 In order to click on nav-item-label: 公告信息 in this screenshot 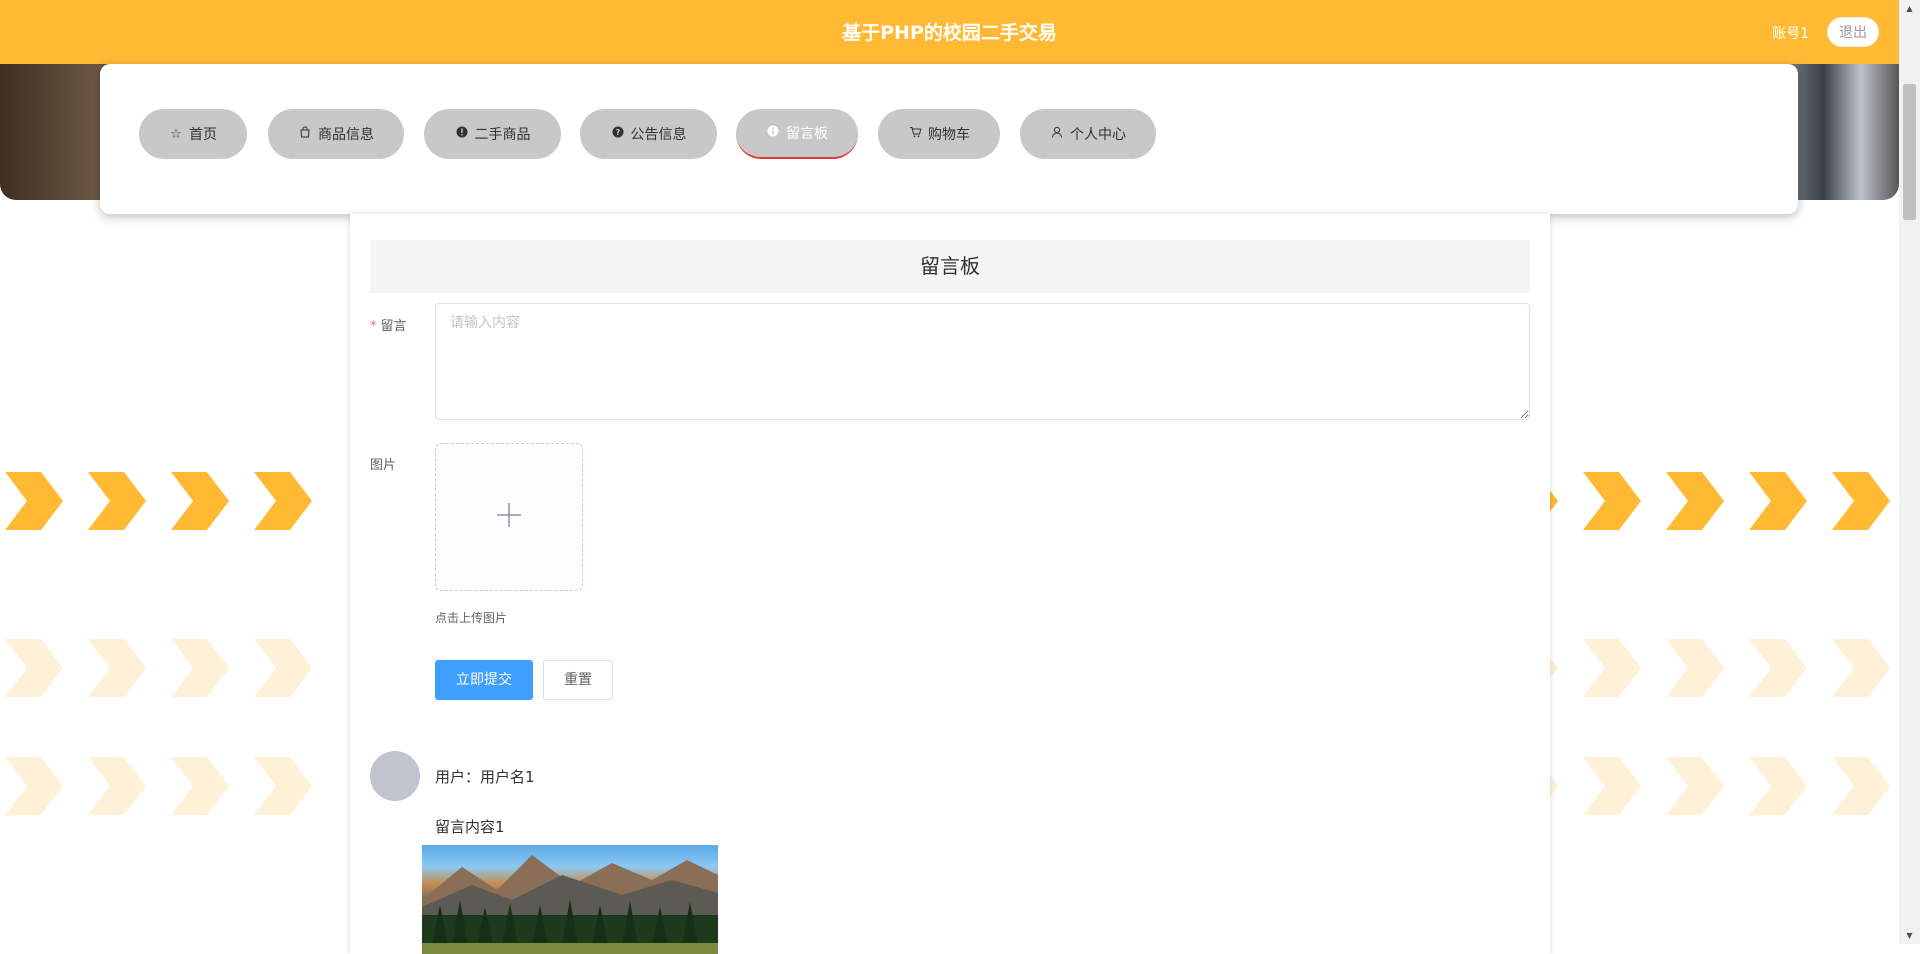, I will do `click(658, 135)`.